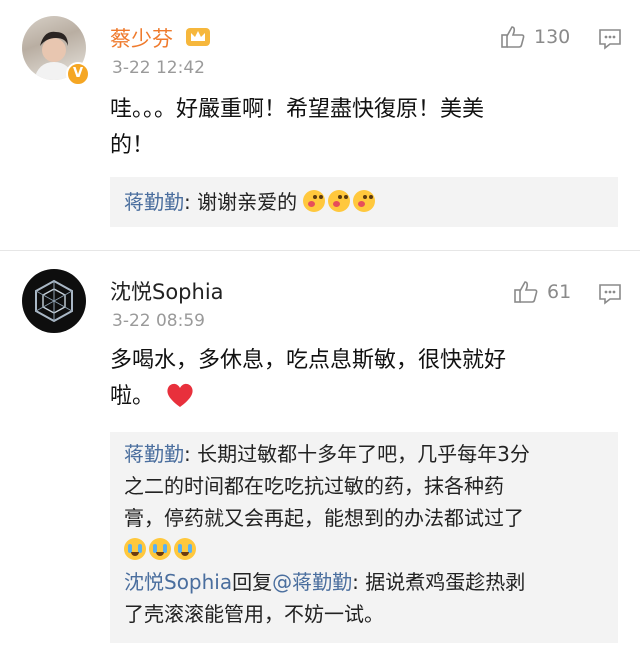 The height and width of the screenshot is (651, 640). I want to click on like-button: 61, so click(542, 292).